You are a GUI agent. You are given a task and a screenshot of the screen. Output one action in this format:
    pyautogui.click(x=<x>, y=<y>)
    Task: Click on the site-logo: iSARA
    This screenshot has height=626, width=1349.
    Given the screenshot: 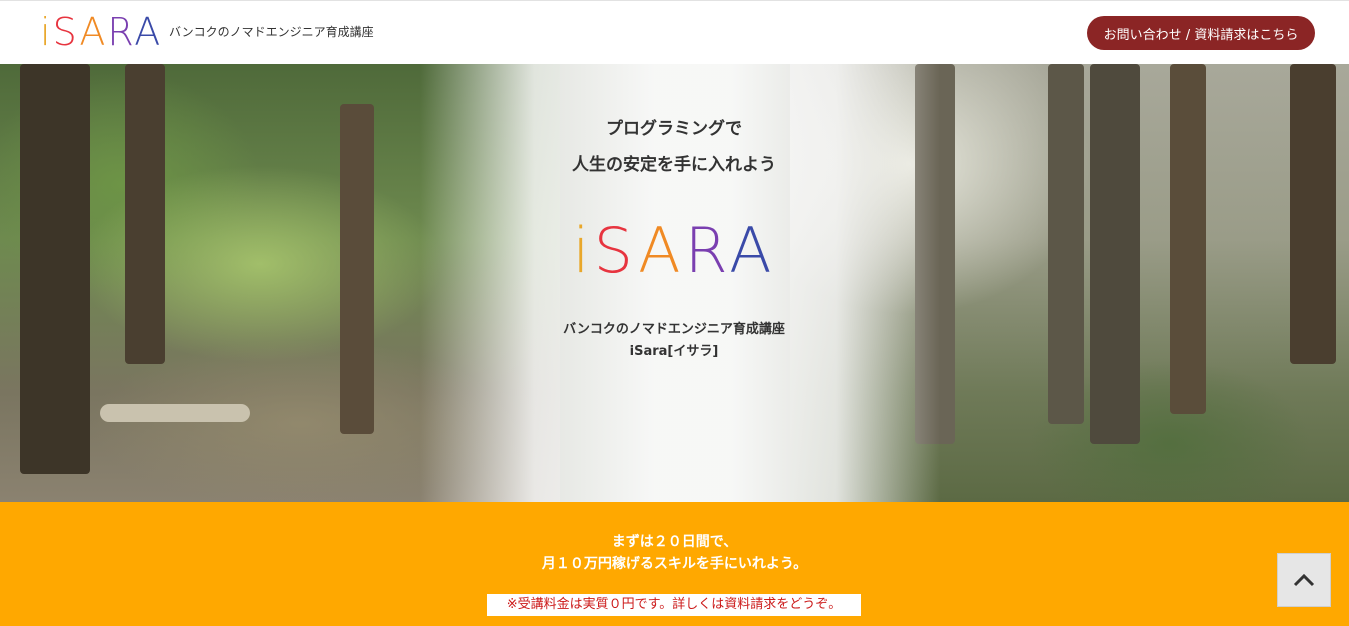 What is the action you would take?
    pyautogui.click(x=101, y=32)
    